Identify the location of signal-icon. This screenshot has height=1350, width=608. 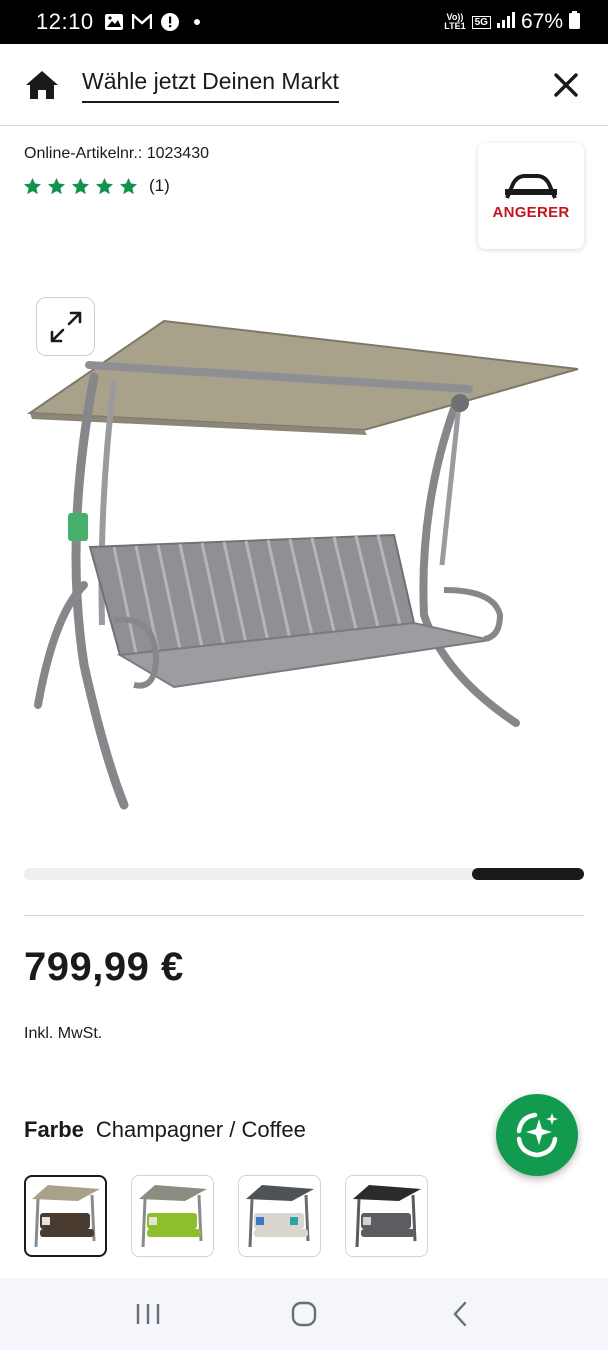
(505, 22).